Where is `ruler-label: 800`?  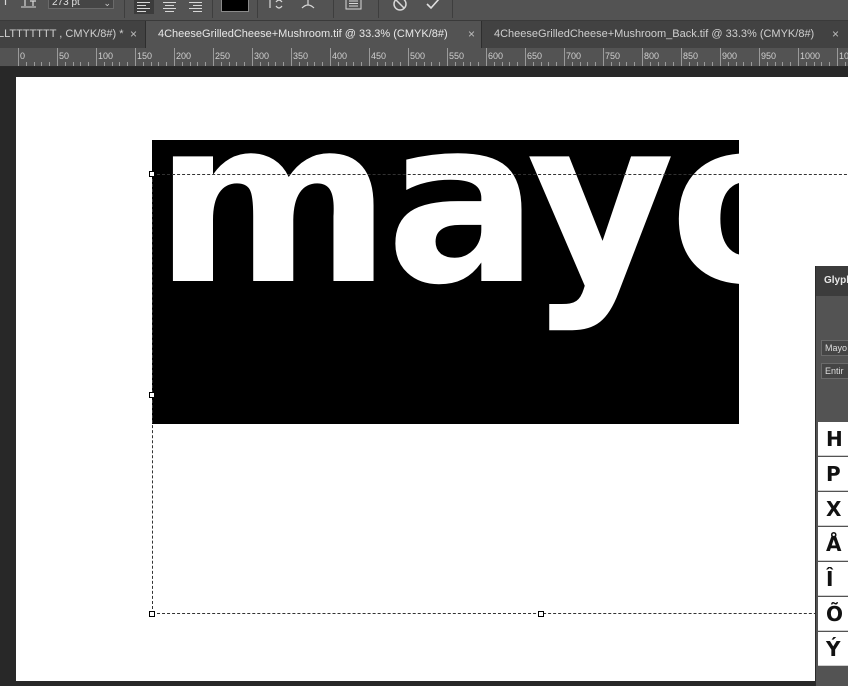
ruler-label: 800 is located at coordinates (652, 56).